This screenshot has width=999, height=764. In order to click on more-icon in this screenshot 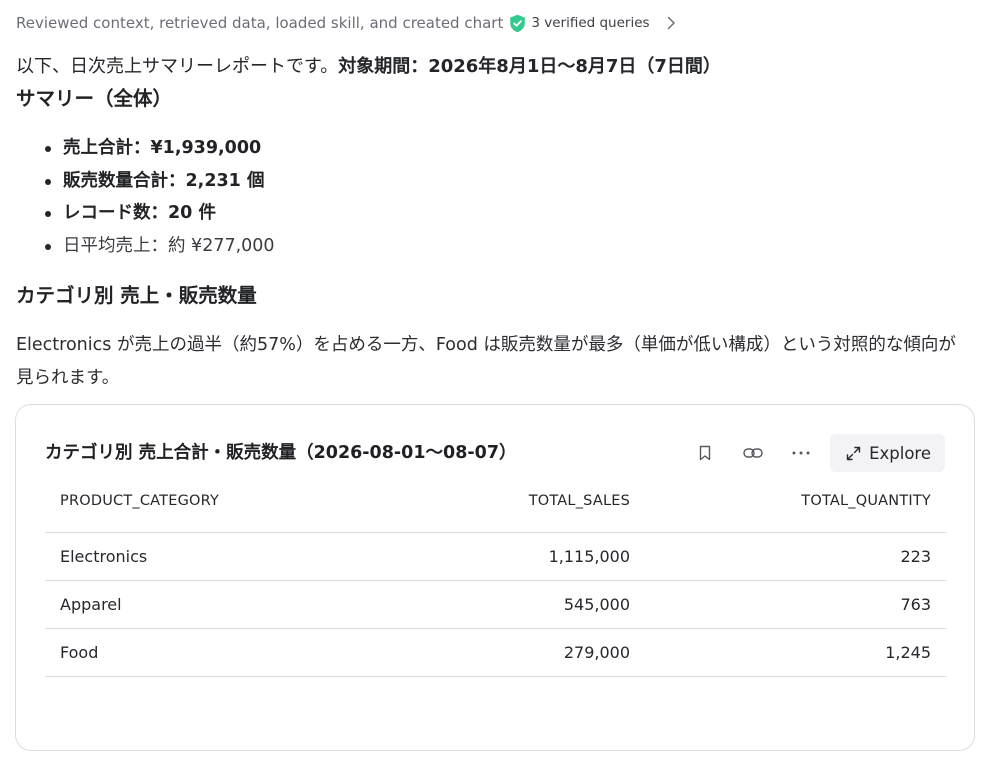, I will do `click(801, 453)`.